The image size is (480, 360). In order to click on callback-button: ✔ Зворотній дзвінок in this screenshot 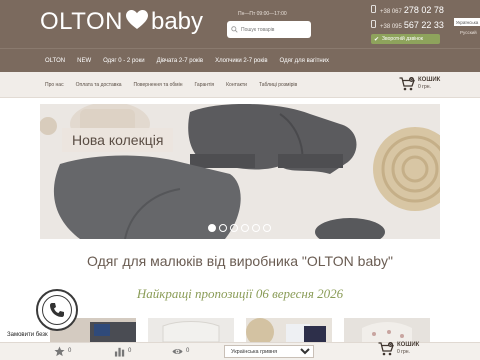, I will do `click(405, 39)`.